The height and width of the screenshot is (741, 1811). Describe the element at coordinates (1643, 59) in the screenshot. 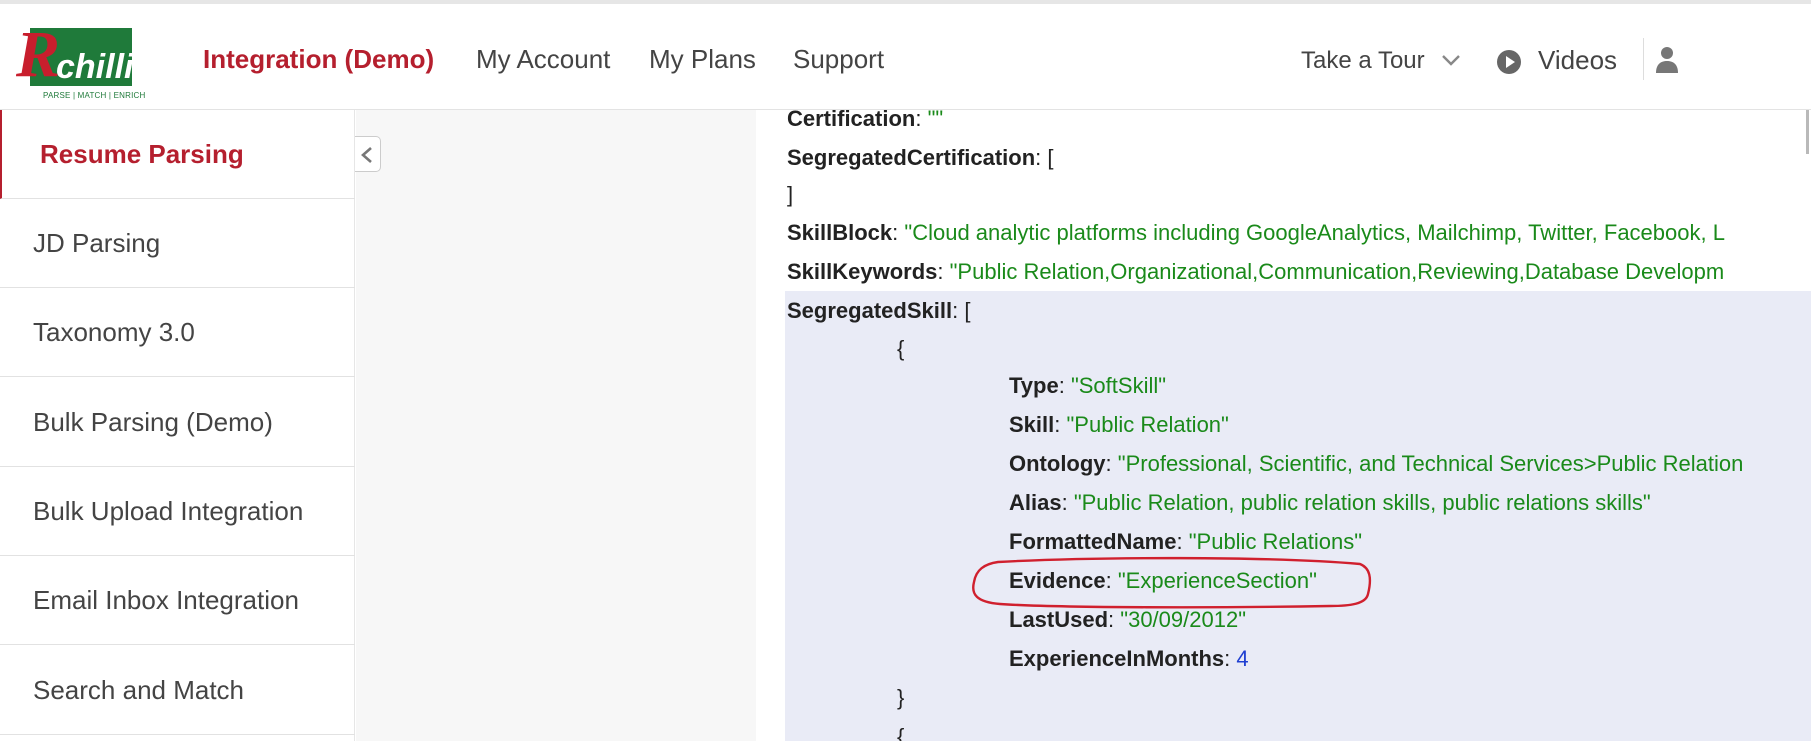

I see `header-divider` at that location.